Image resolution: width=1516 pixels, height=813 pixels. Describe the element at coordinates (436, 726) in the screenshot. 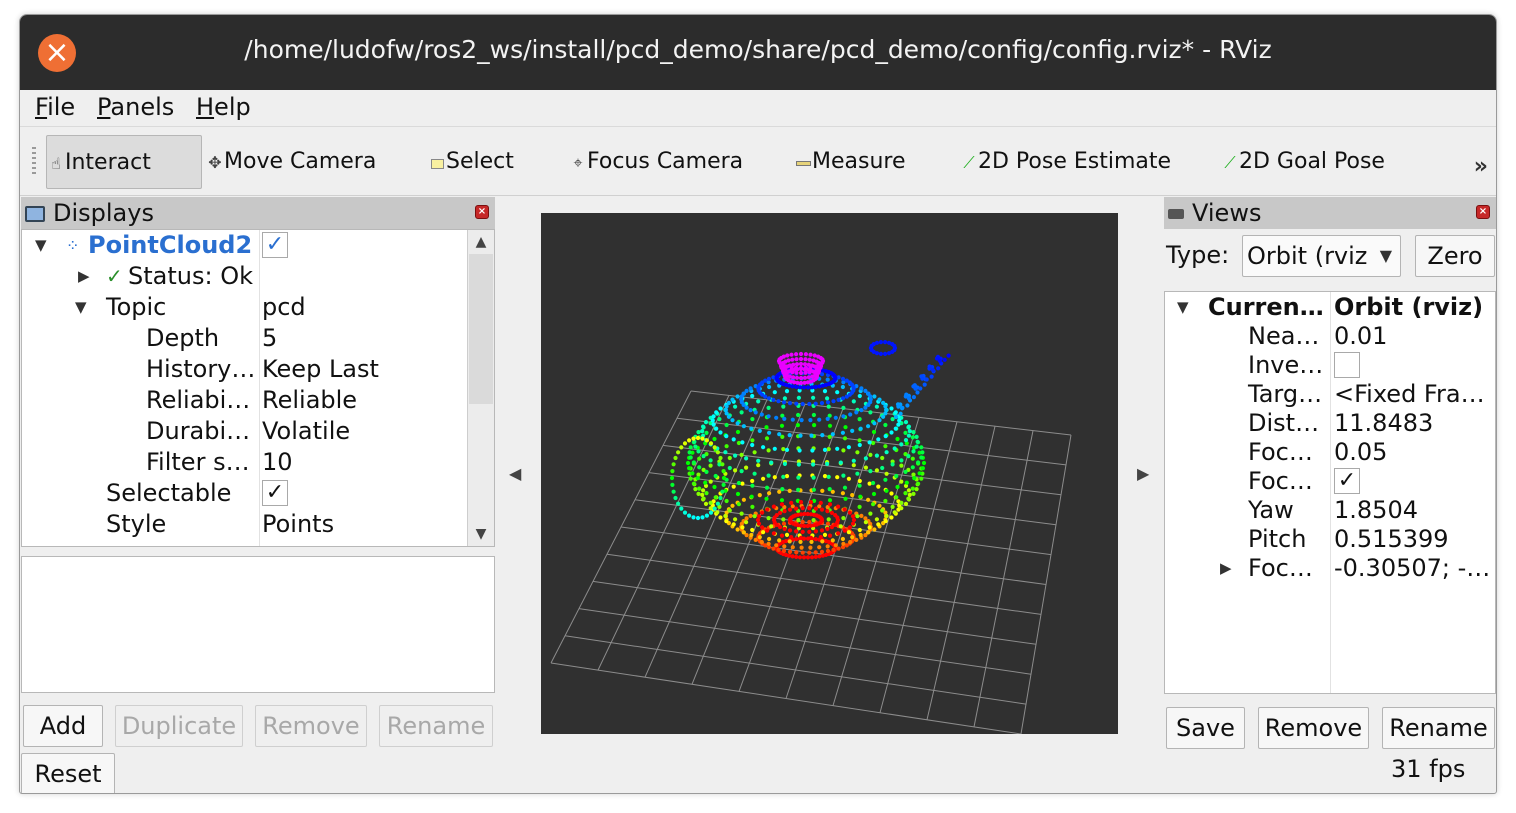

I see `rename-display-button: Rename` at that location.